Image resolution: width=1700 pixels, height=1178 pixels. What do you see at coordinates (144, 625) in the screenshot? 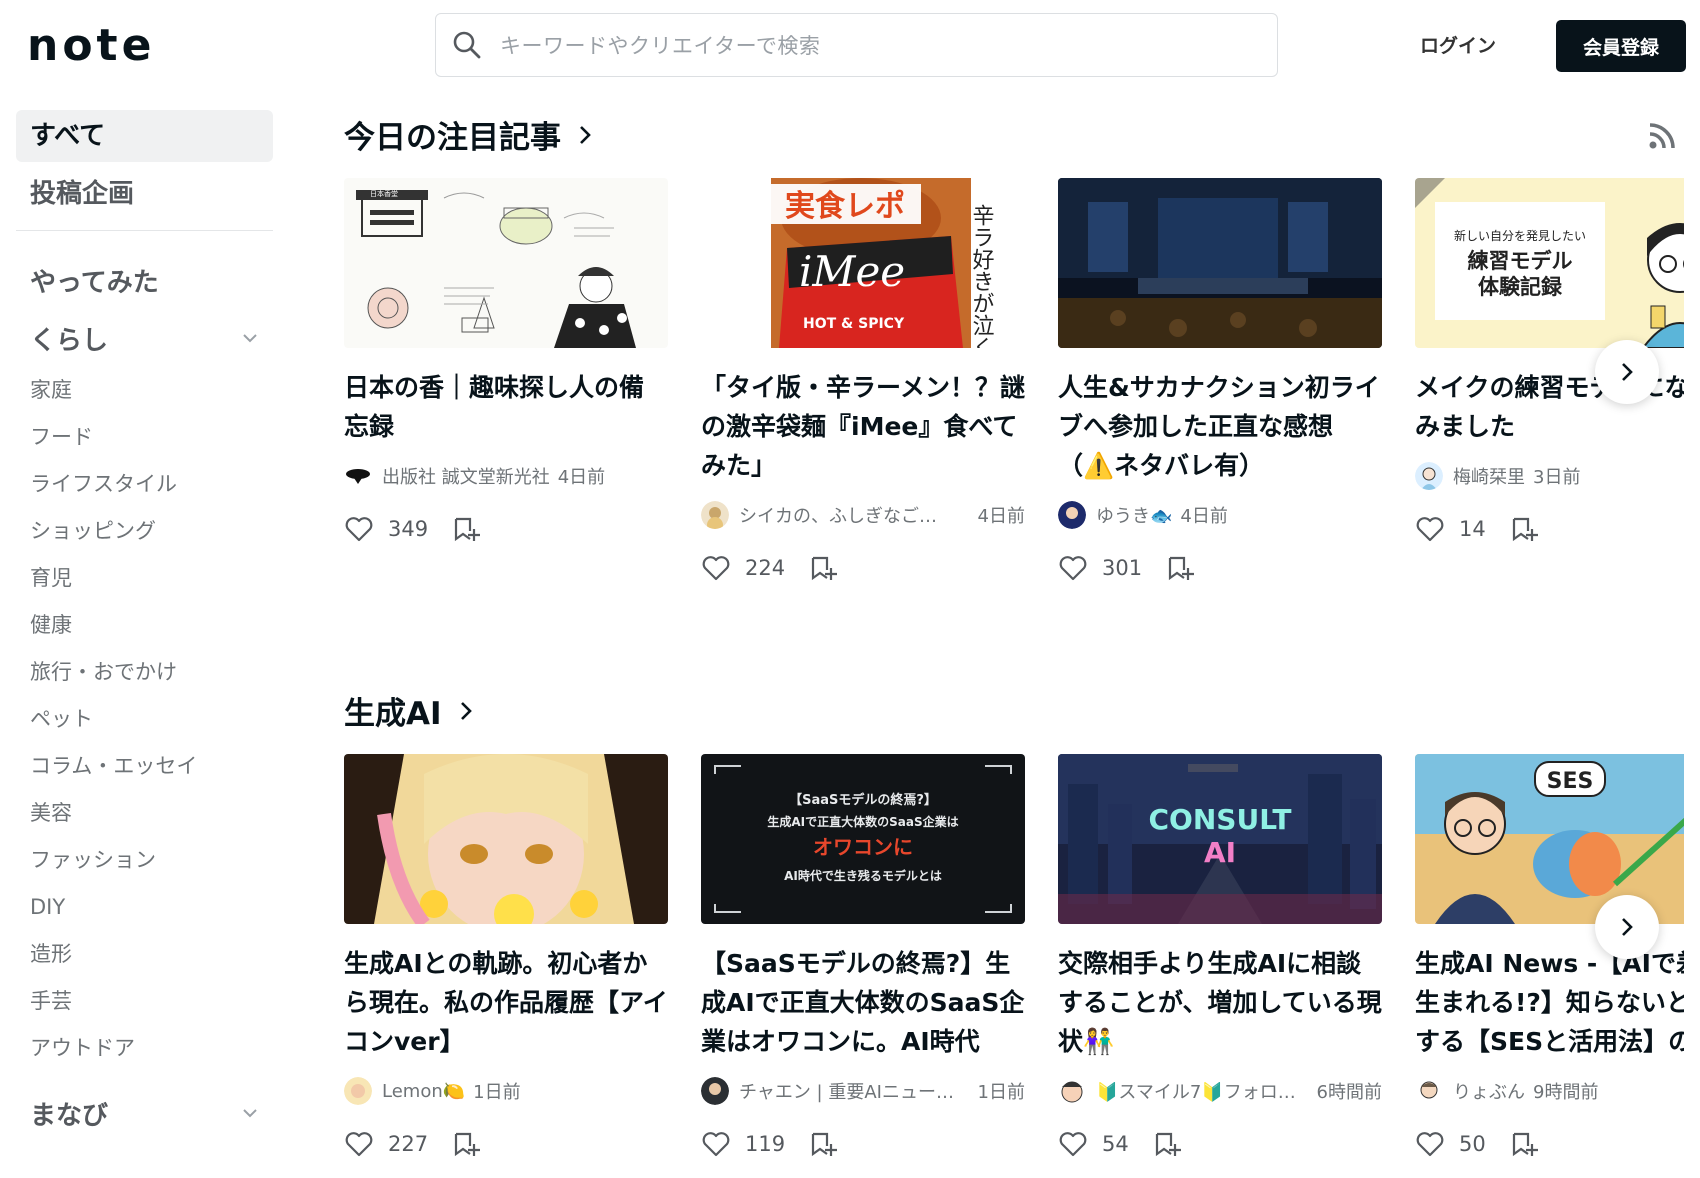
I see `sidebar-item-kurashi-5: 健康` at bounding box center [144, 625].